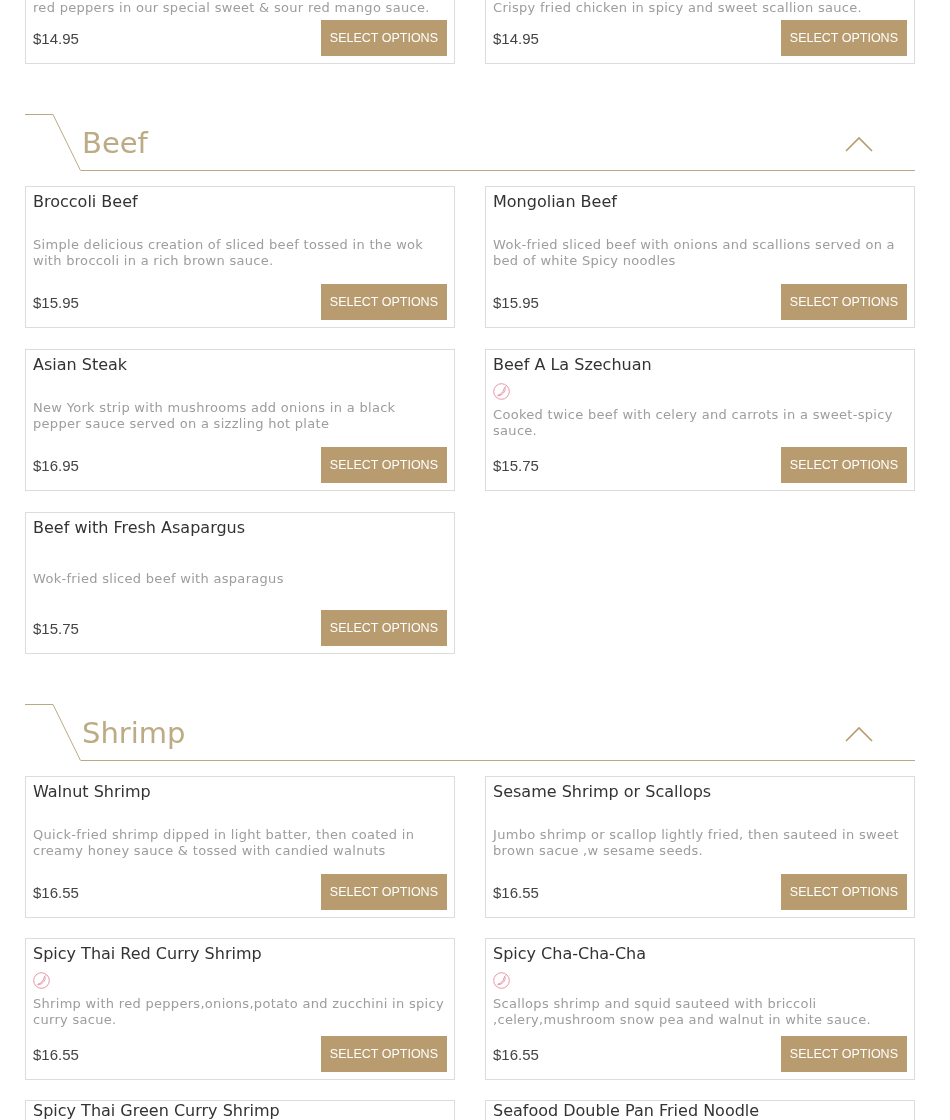 The height and width of the screenshot is (1120, 950). What do you see at coordinates (86, 202) in the screenshot?
I see `dish-name: Broccoli Beef` at bounding box center [86, 202].